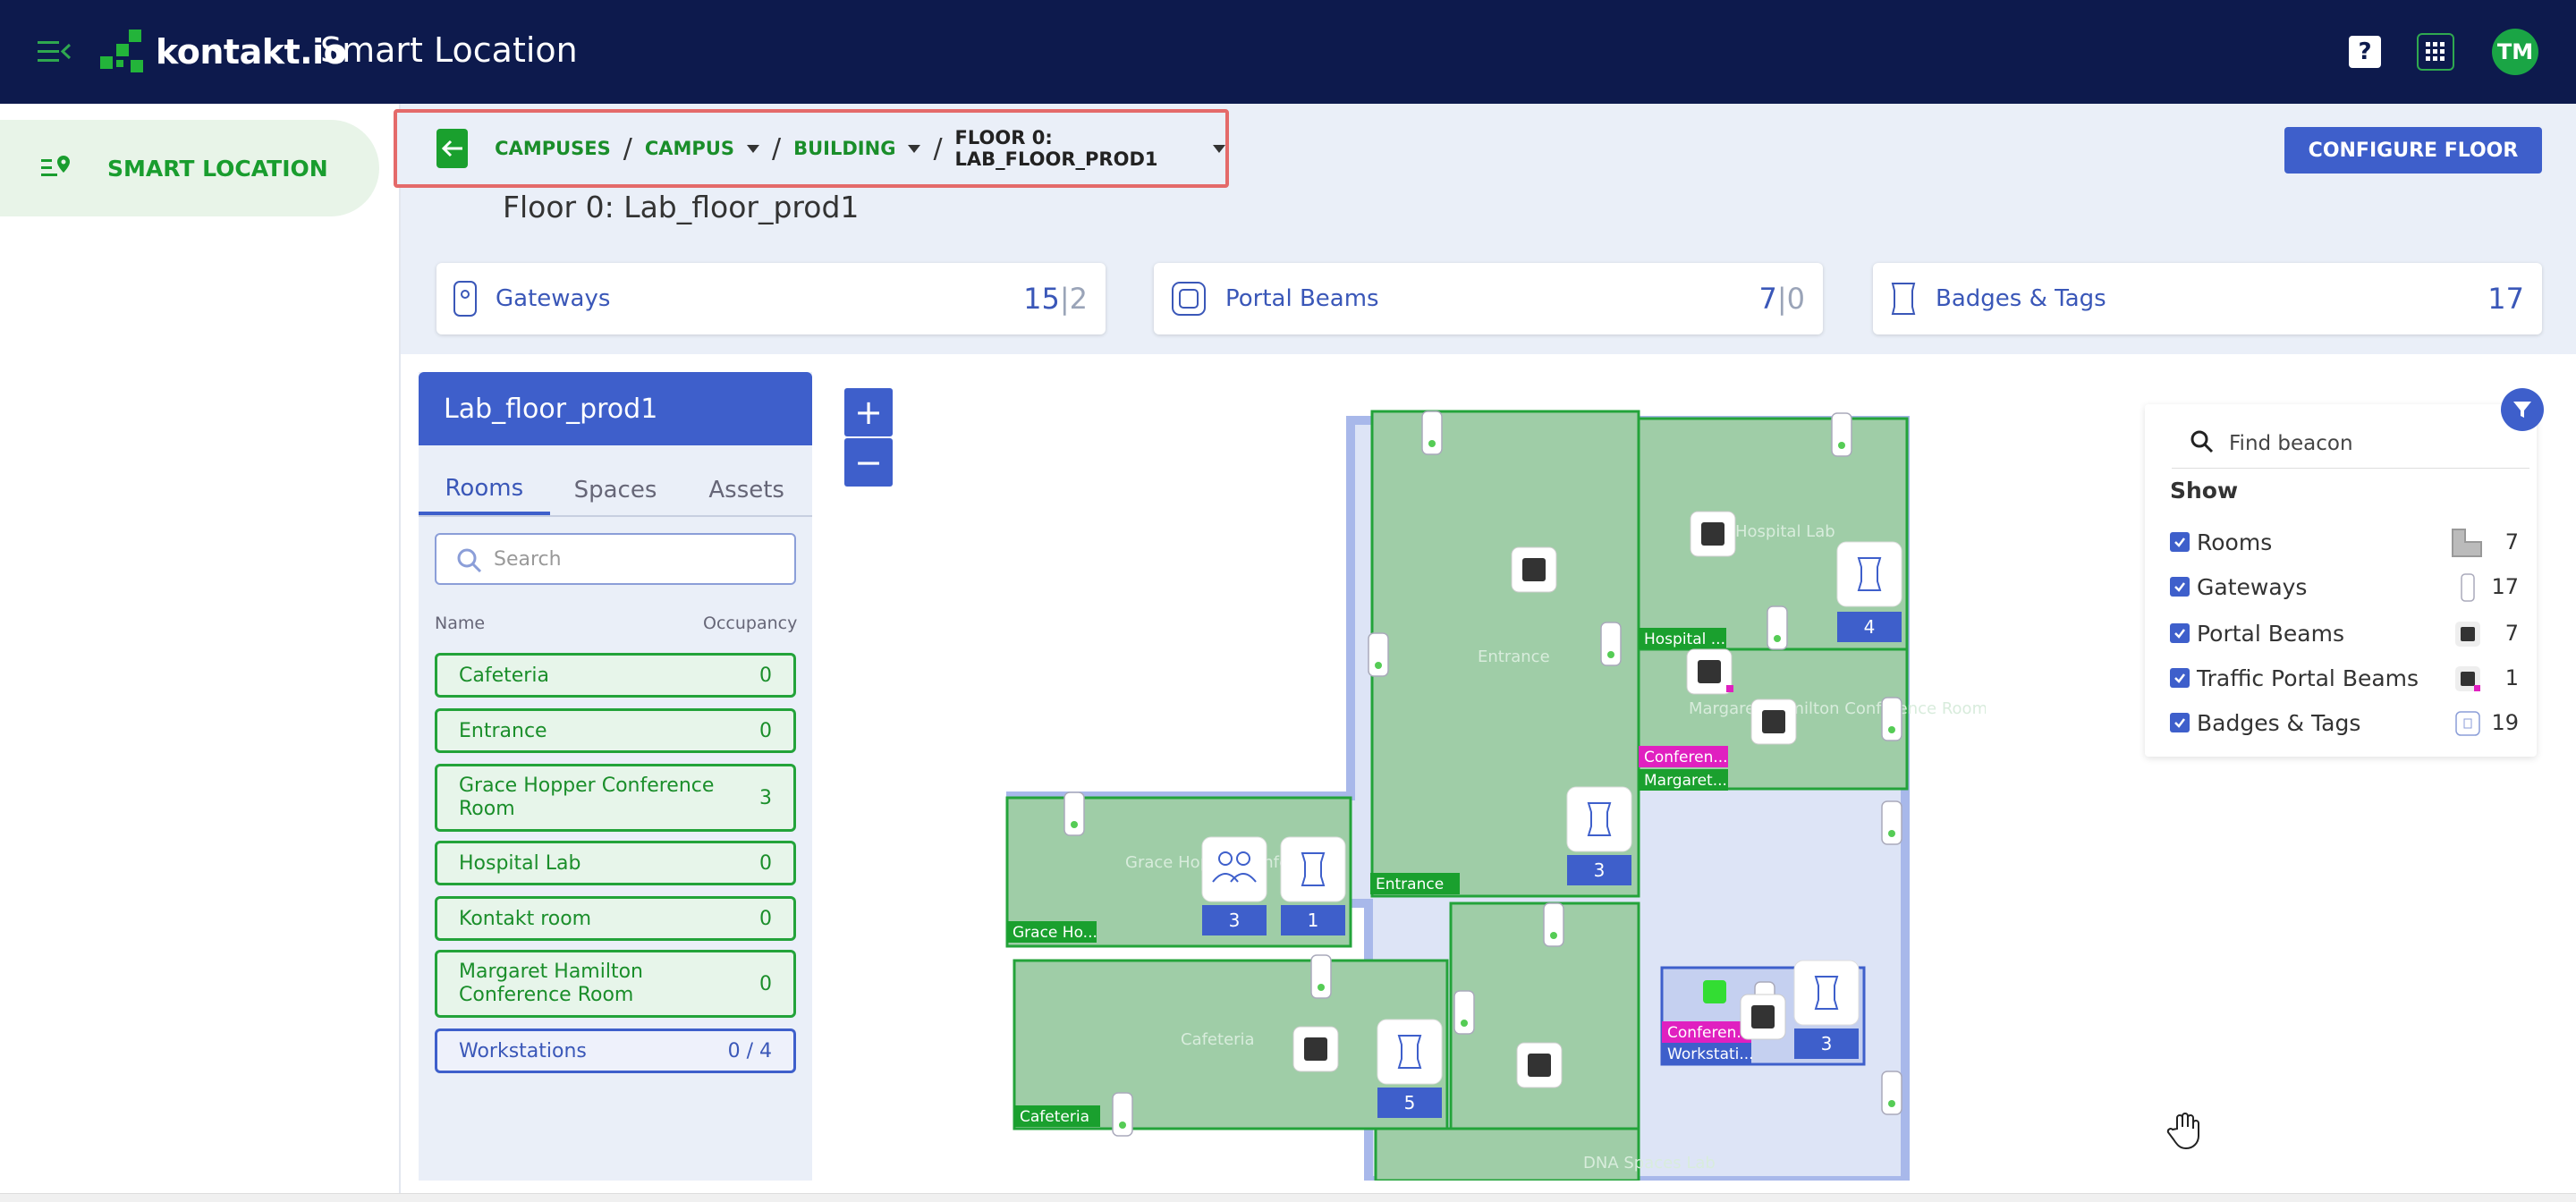 The height and width of the screenshot is (1202, 2576). What do you see at coordinates (2511, 633) in the screenshot?
I see `legend-count: 7` at bounding box center [2511, 633].